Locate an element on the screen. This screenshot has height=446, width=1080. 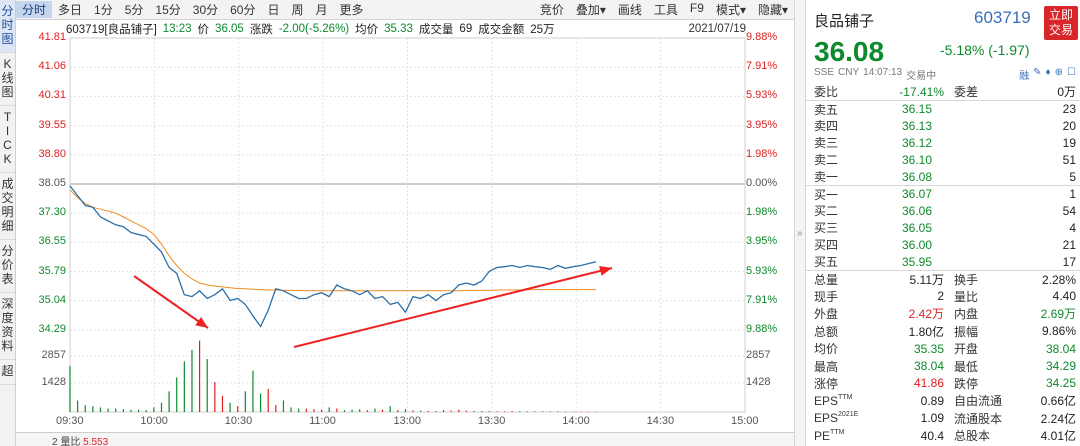
period-tab-7: 日 is located at coordinates (273, 9).